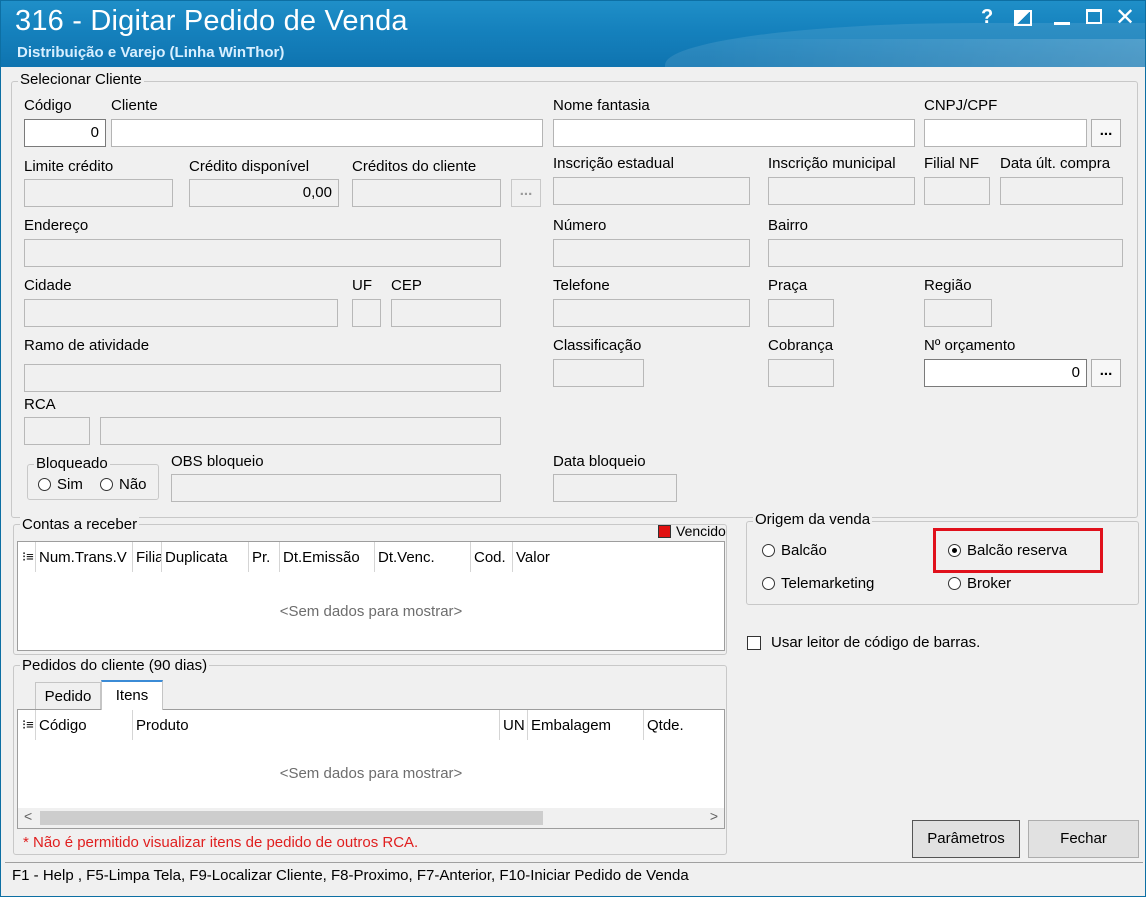 The height and width of the screenshot is (897, 1146). What do you see at coordinates (211, 21) in the screenshot?
I see `window-title: 316 - Digitar Pedido de Venda` at bounding box center [211, 21].